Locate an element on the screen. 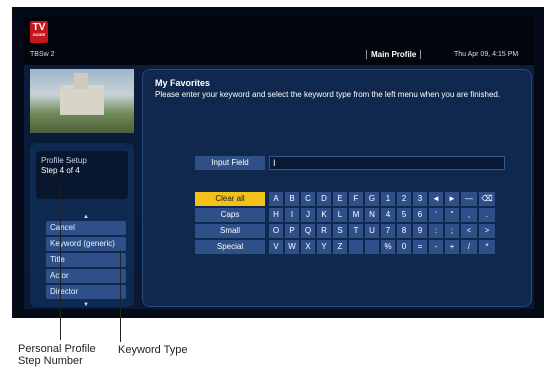 Image resolution: width=557 pixels, height=389 pixels. channel-label: TBSw 2 is located at coordinates (42, 54).